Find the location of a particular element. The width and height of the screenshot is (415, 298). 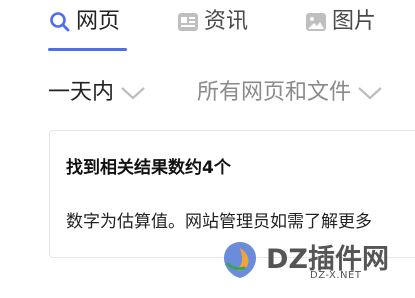

tab-label: 网页 is located at coordinates (98, 21).